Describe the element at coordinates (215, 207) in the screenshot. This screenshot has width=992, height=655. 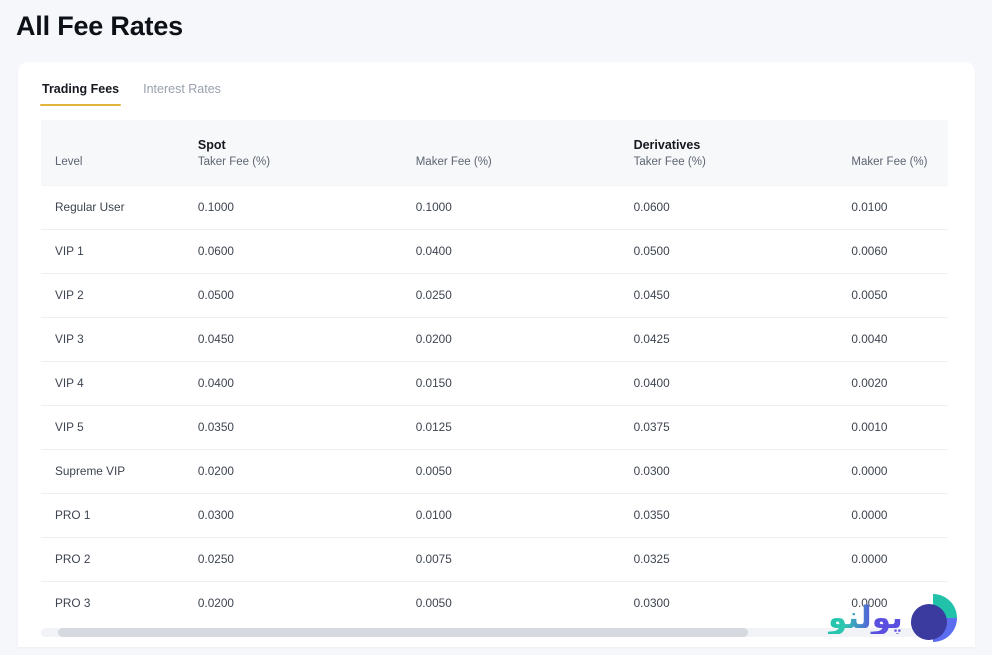
I see `table-cell-value: 0.1000` at that location.